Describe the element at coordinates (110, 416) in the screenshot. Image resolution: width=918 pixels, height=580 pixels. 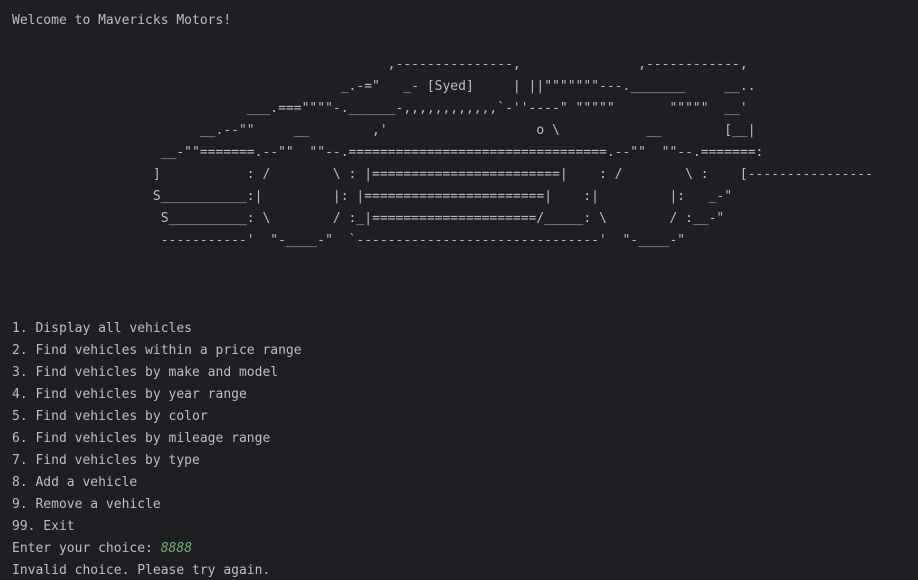
I see `menu-item-color: 5. Find vehicles by color` at that location.